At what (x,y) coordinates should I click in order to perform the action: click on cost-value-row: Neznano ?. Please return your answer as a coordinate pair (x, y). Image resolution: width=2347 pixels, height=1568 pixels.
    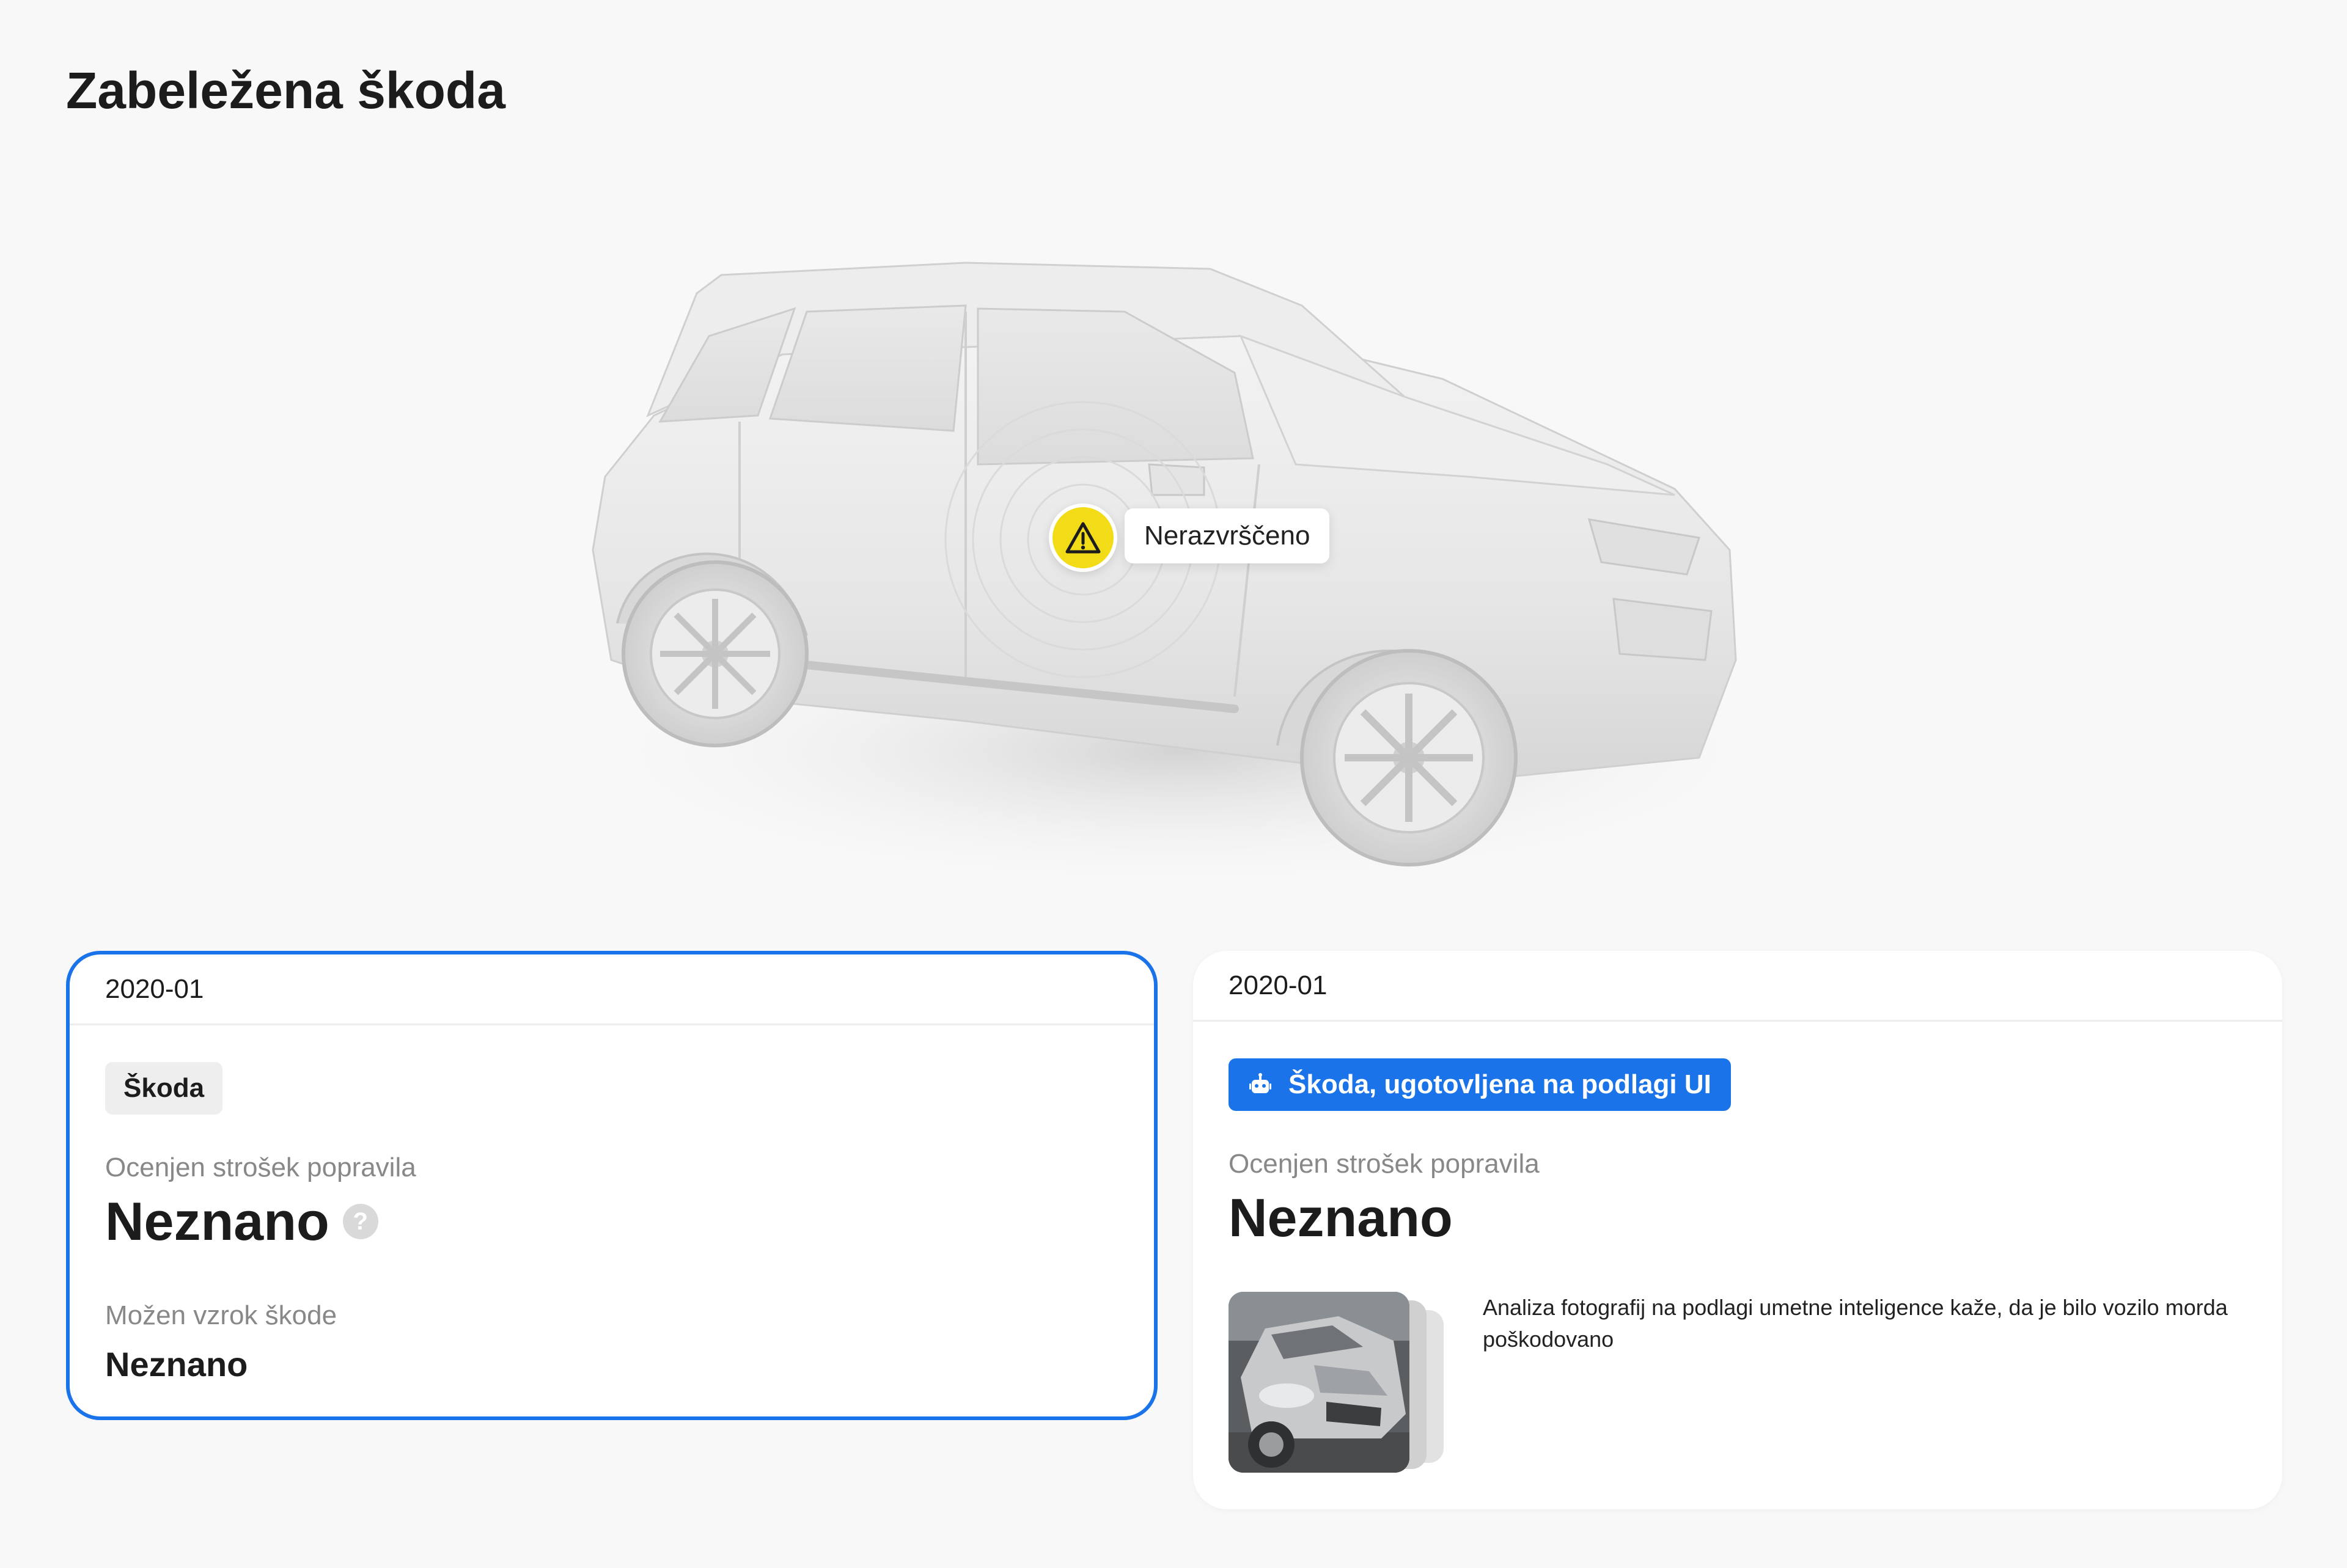
    Looking at the image, I should click on (611, 1221).